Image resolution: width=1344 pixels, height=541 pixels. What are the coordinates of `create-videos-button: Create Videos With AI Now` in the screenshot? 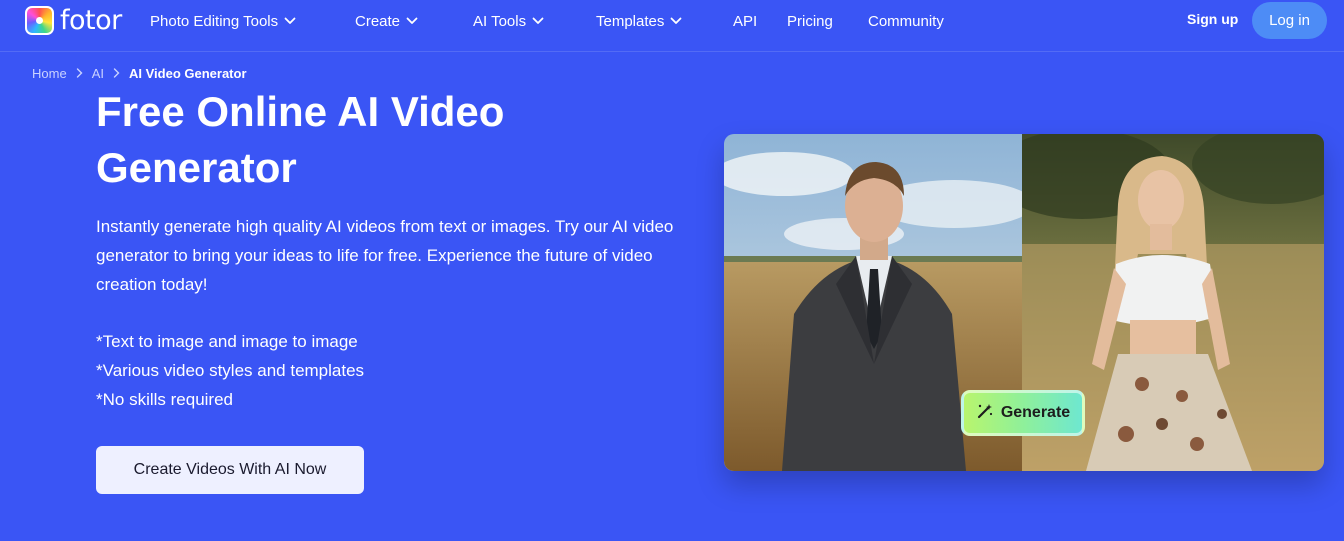 It's located at (230, 470).